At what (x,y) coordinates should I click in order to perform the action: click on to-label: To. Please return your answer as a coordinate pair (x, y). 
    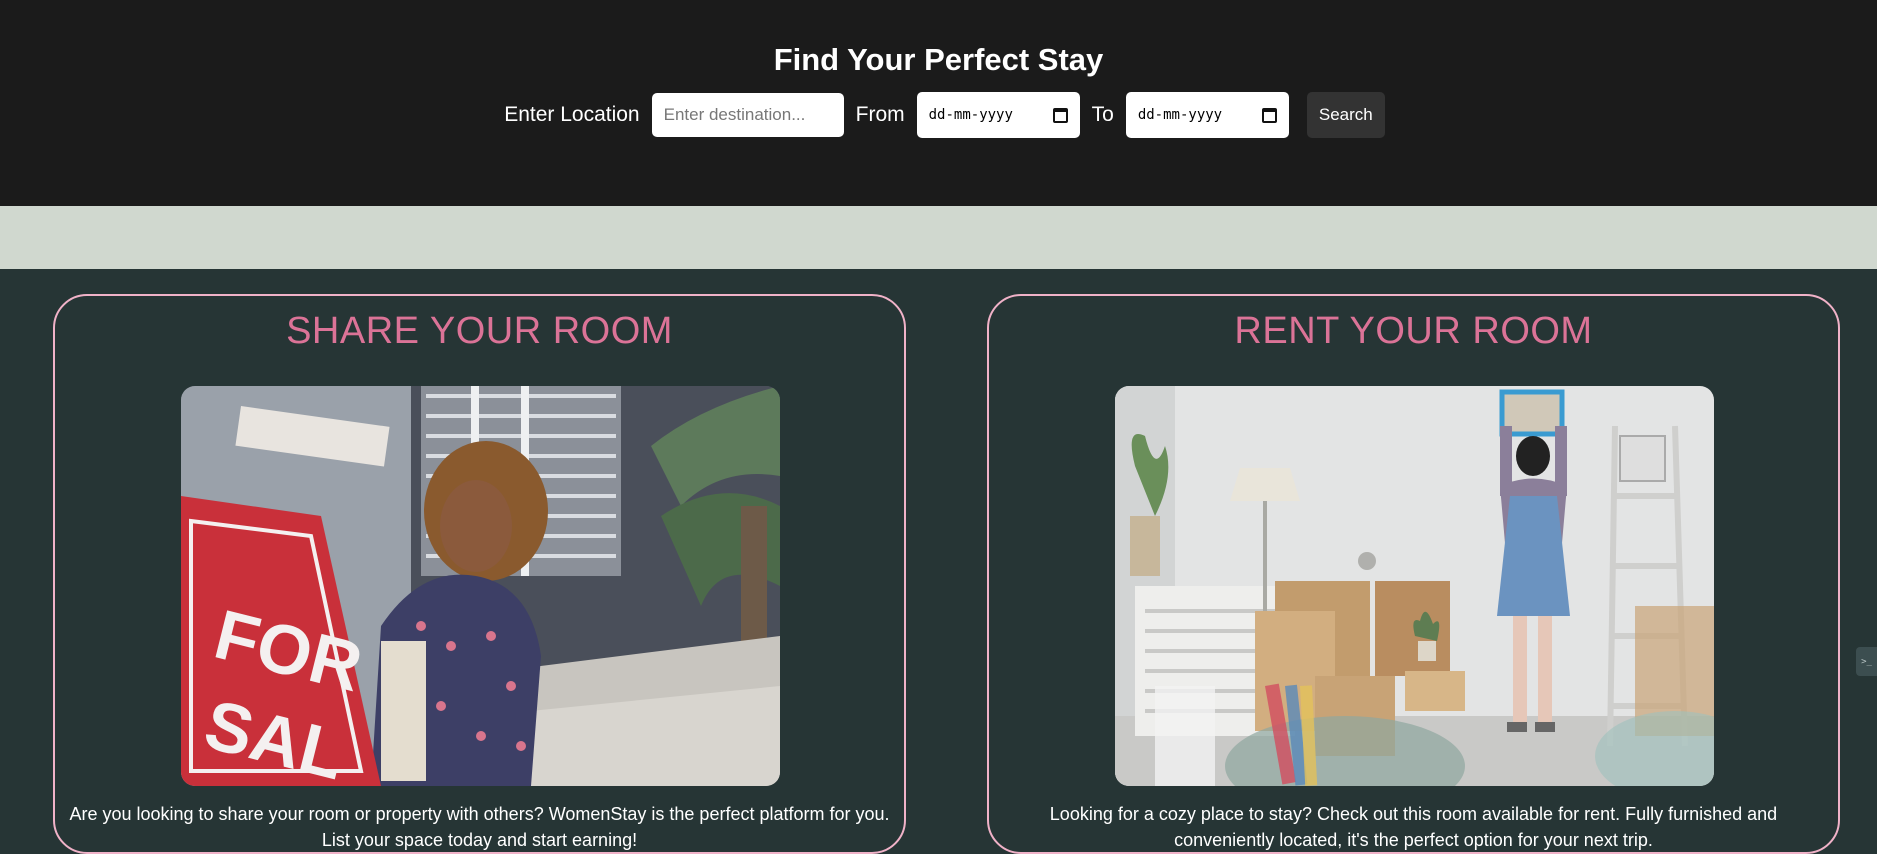
    Looking at the image, I should click on (1102, 114).